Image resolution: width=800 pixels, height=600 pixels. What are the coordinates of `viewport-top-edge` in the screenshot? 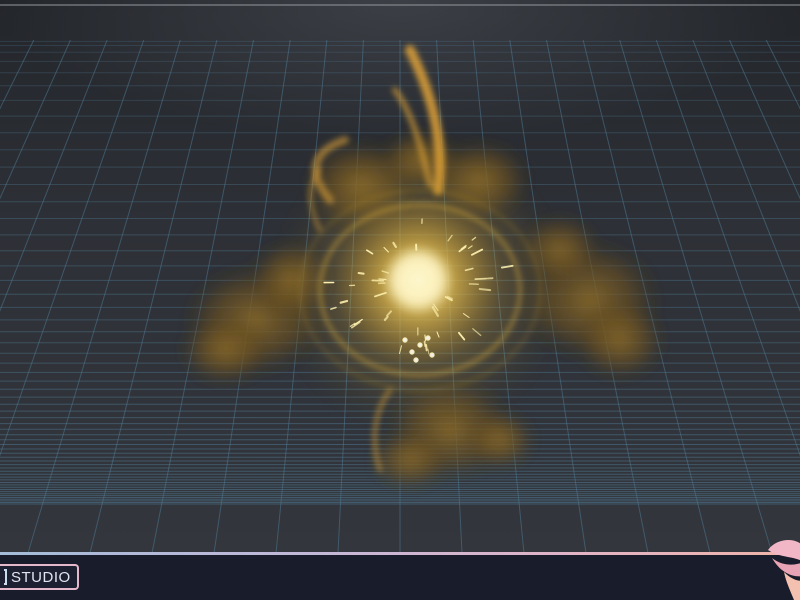 It's located at (400, 5).